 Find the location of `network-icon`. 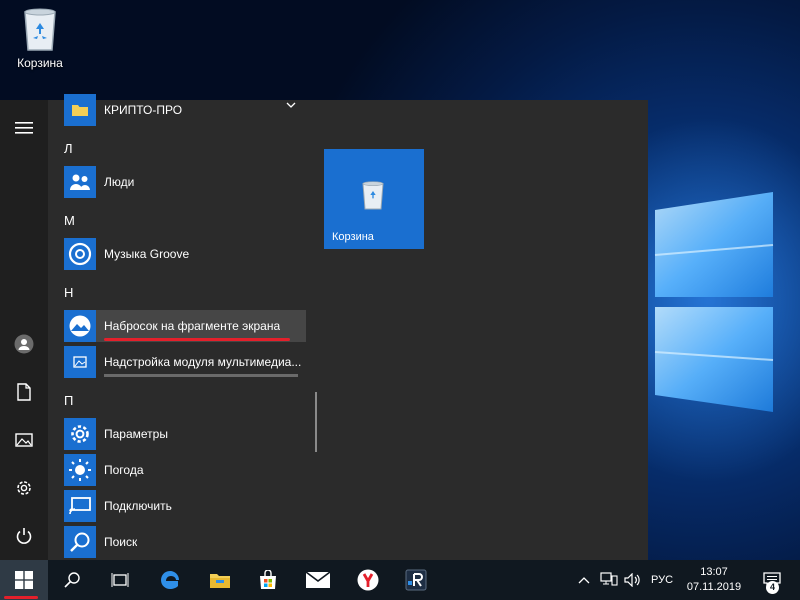

network-icon is located at coordinates (609, 579).